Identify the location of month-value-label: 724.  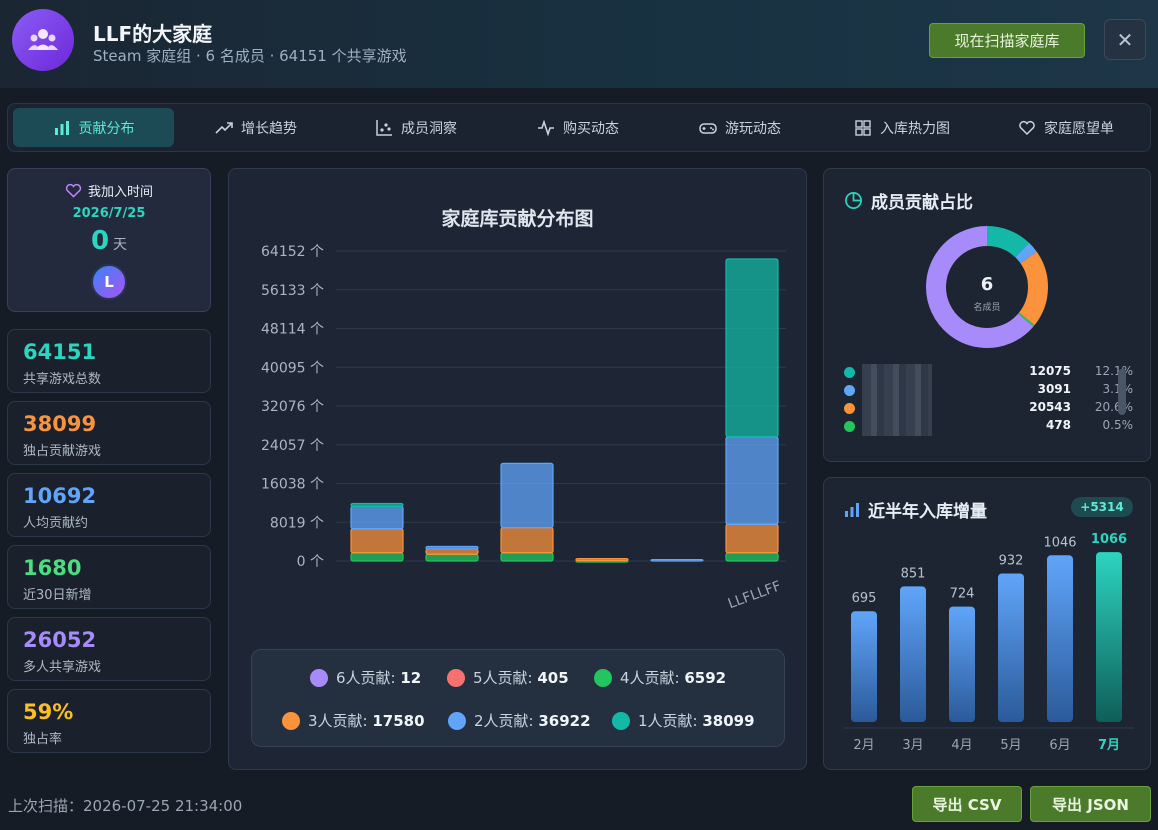
(962, 594).